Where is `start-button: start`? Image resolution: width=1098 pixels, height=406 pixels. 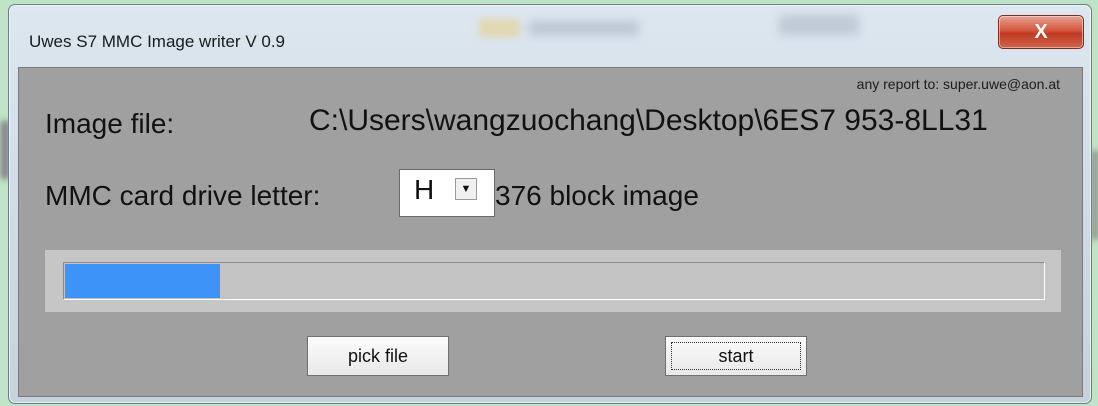 start-button: start is located at coordinates (736, 356).